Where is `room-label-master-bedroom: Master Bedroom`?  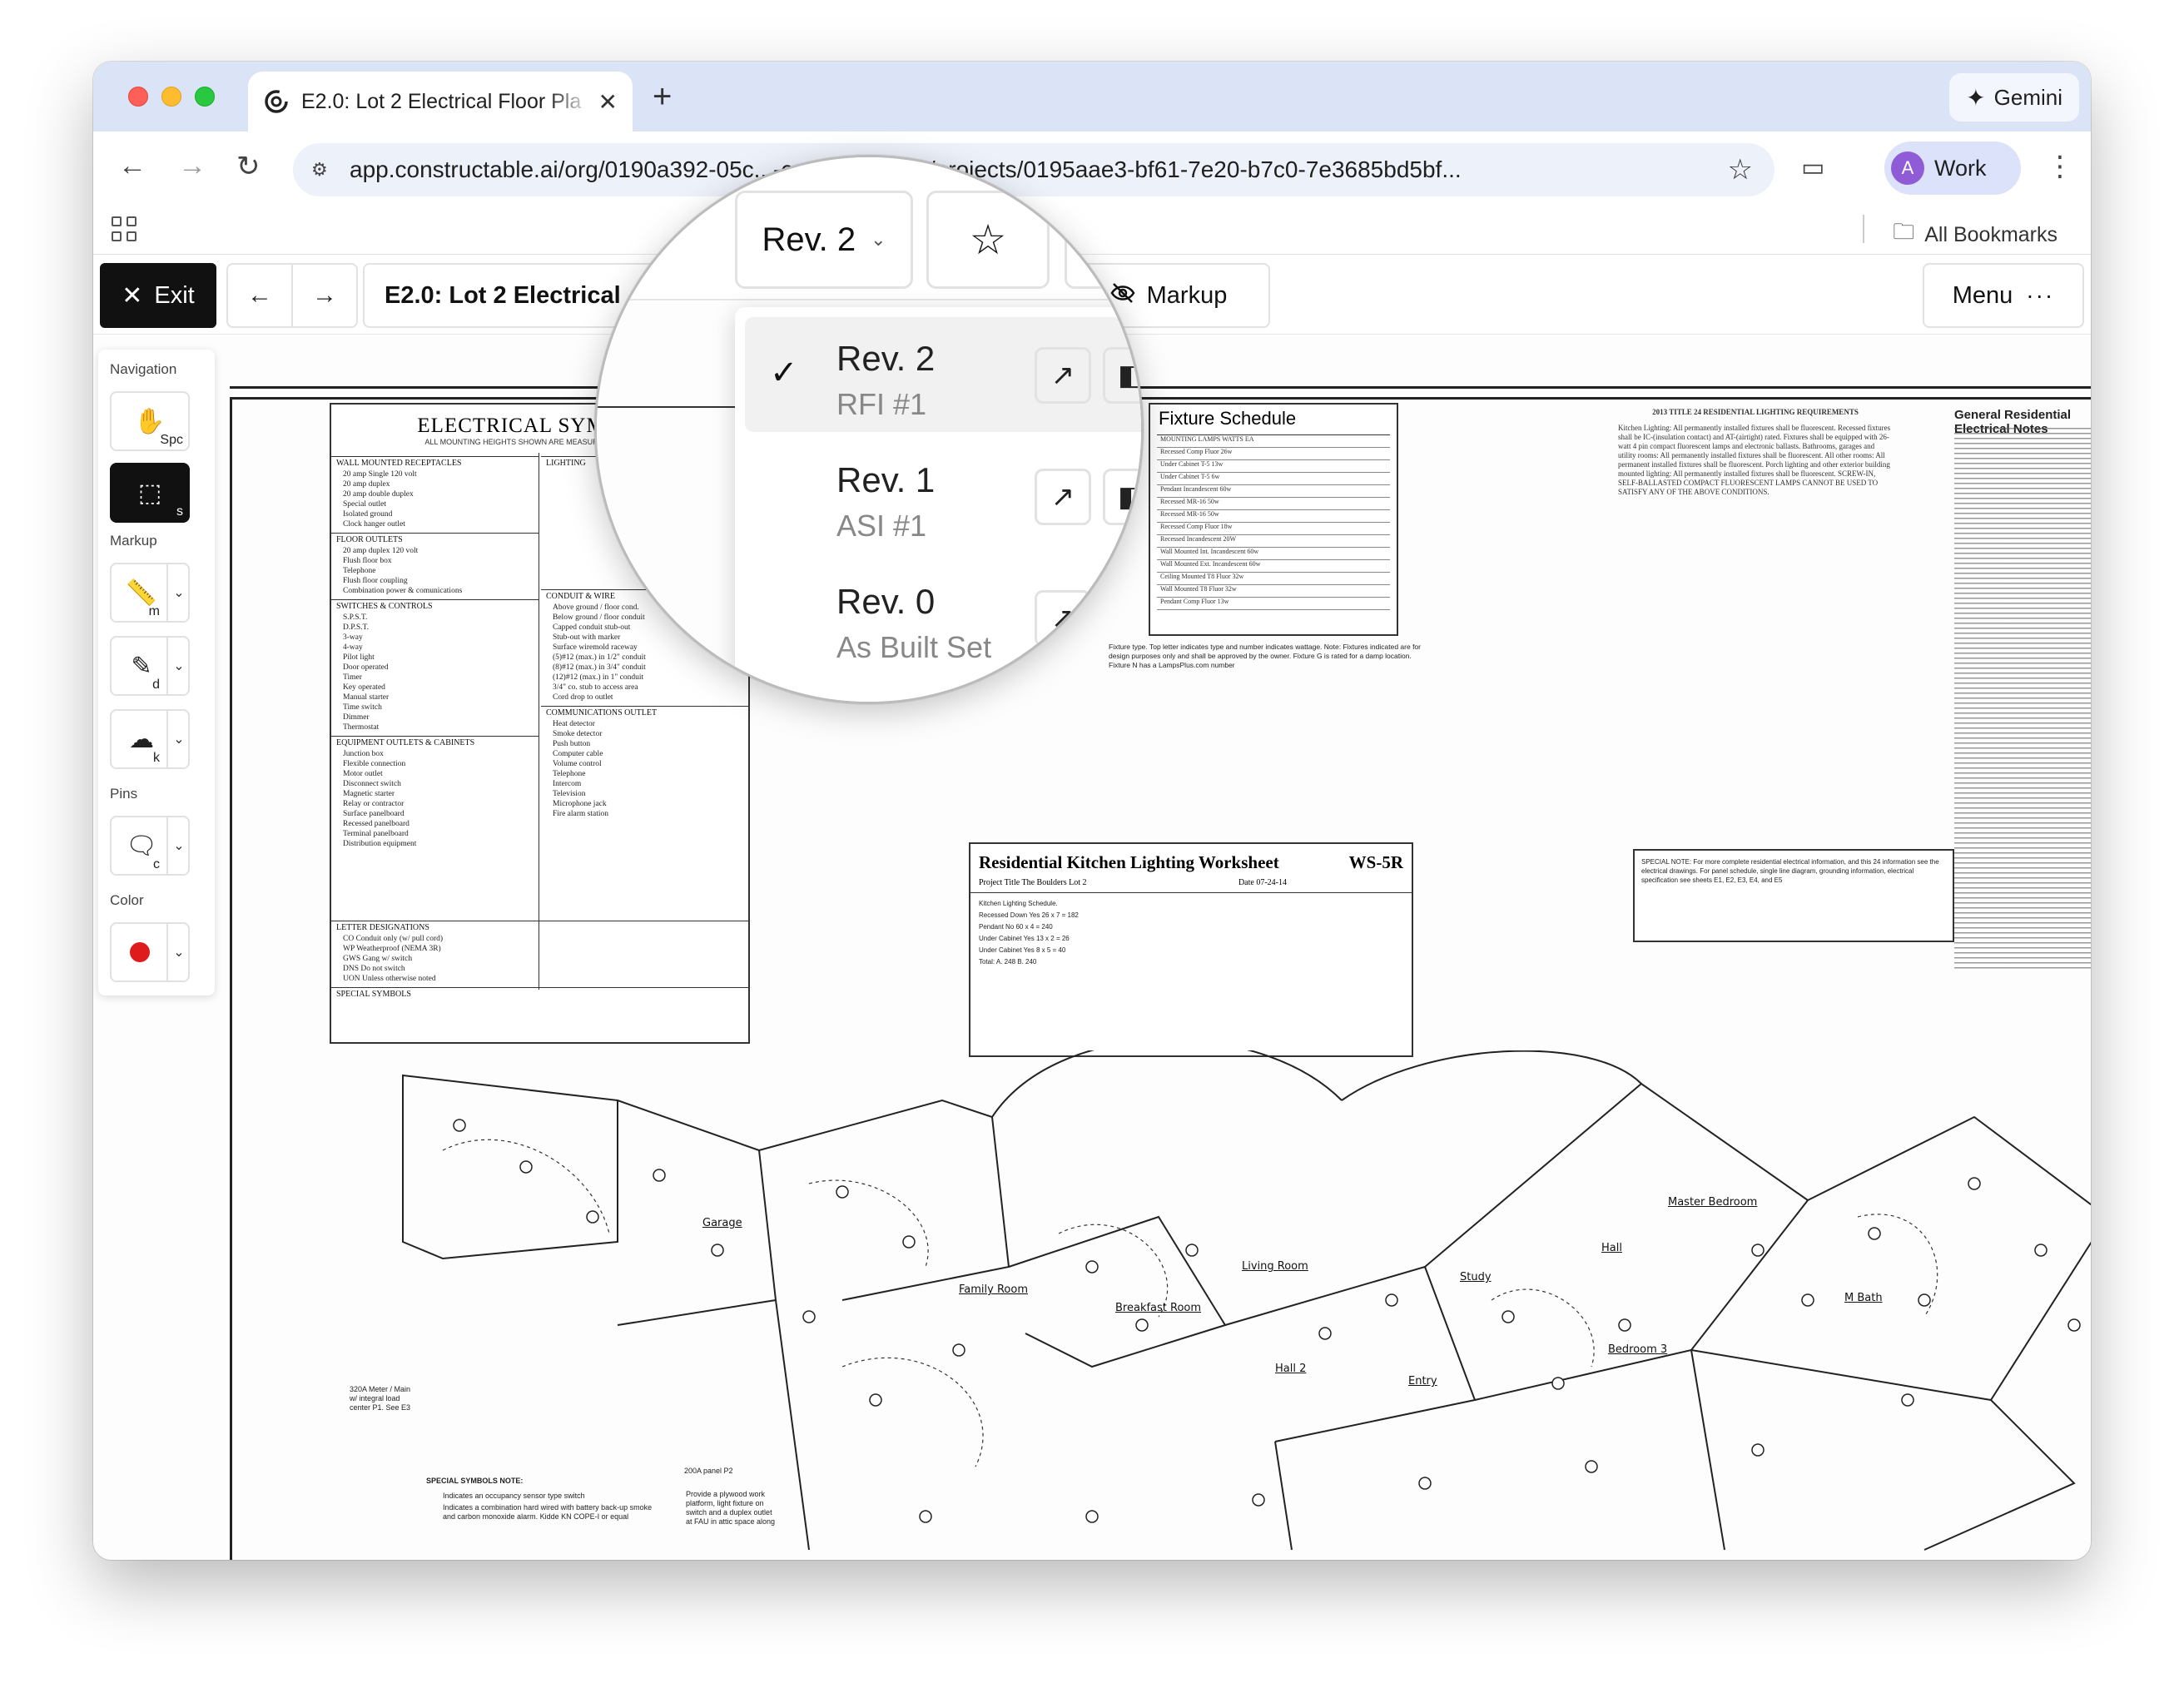 room-label-master-bedroom: Master Bedroom is located at coordinates (1713, 1202).